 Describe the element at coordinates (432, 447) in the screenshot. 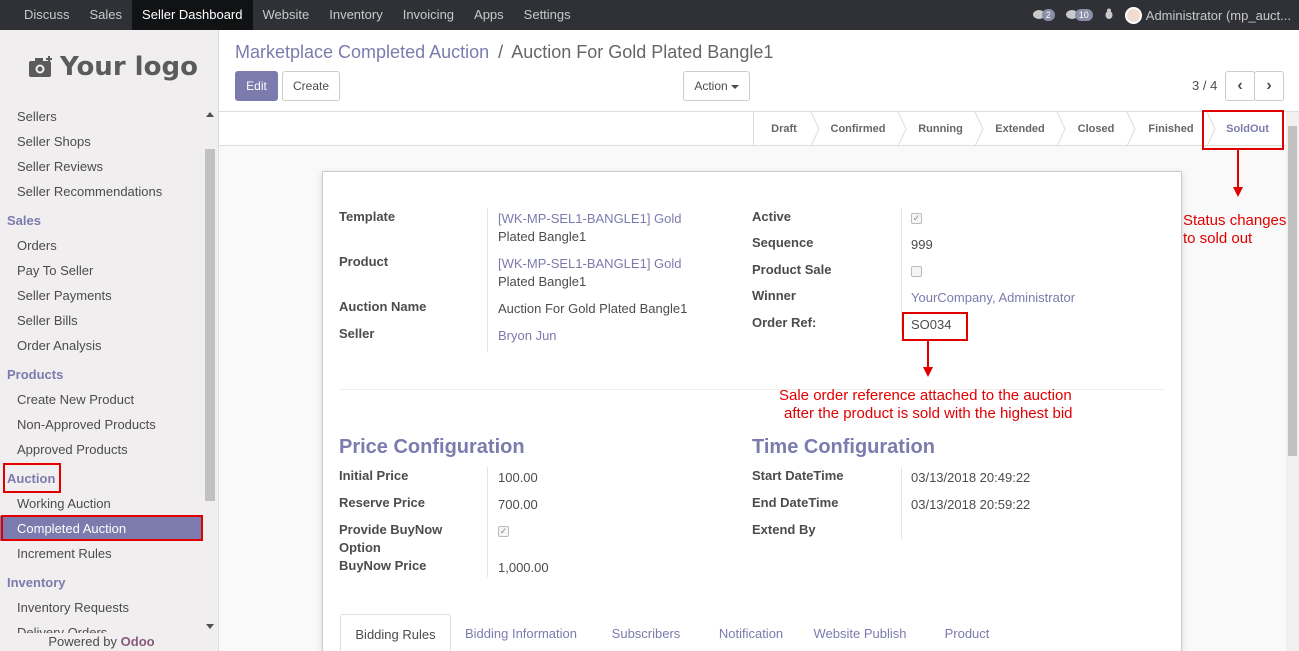

I see `price-config-title: Price Configuration` at that location.